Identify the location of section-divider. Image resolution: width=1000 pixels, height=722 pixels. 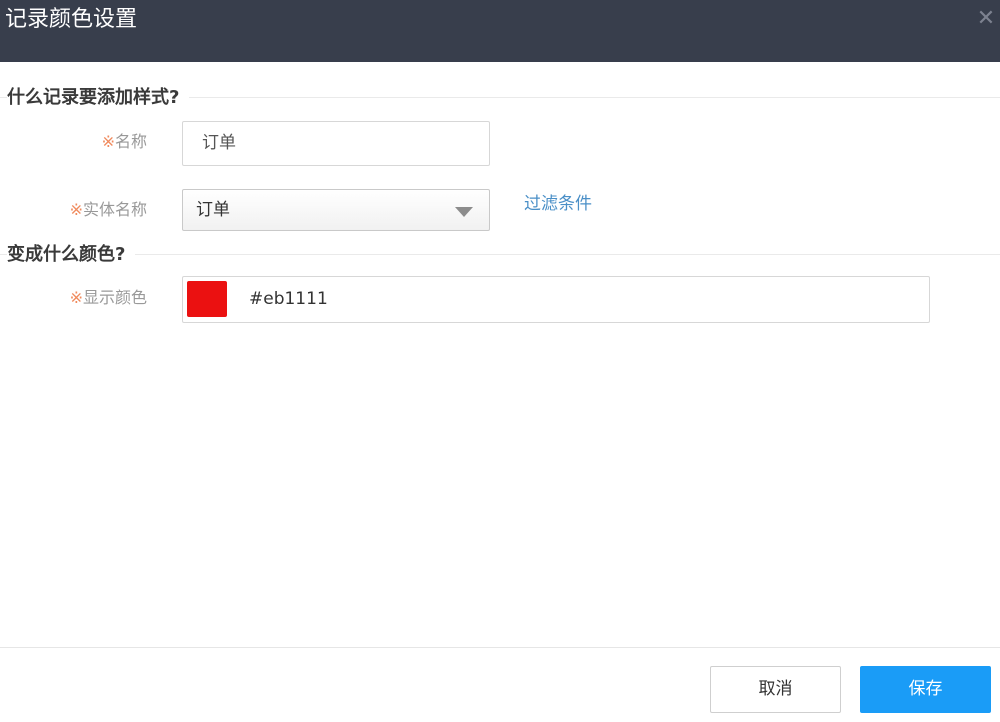
(500, 254).